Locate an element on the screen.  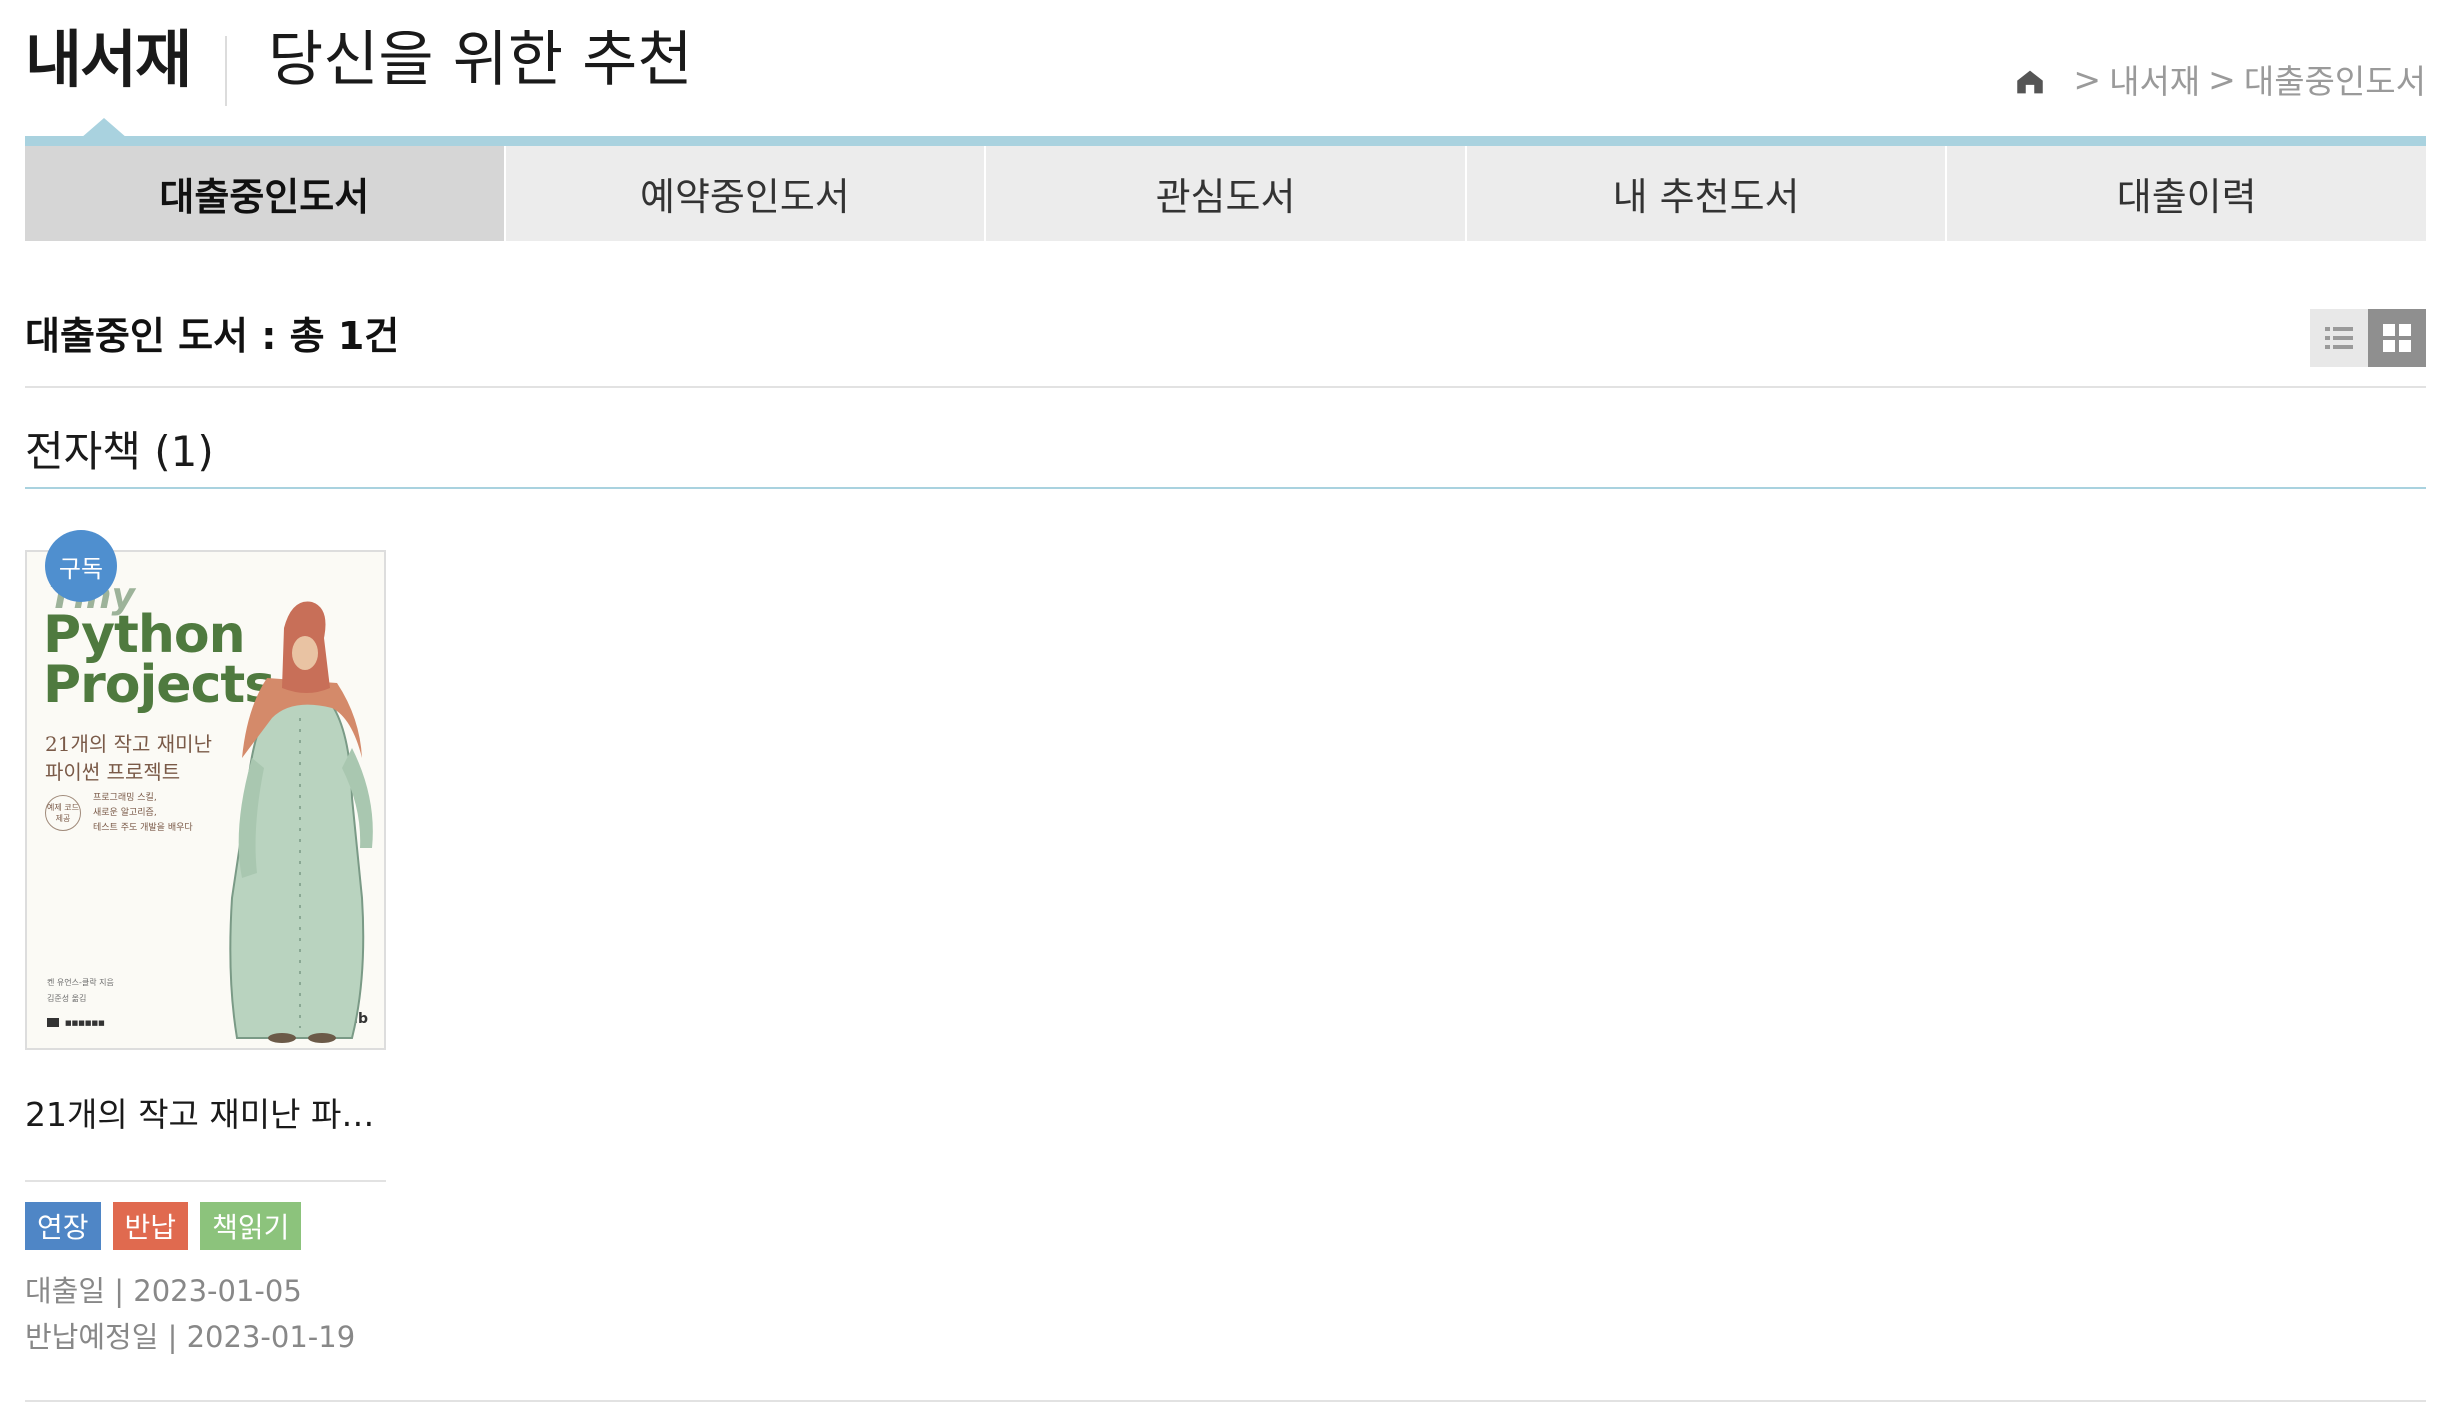
breadcrumb-item-current: 대출중인도서 is located at coordinates (2334, 81).